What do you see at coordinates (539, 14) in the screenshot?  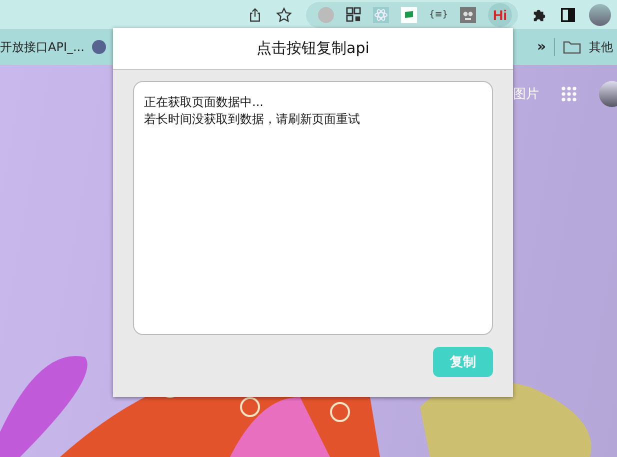 I see `puzzle-icon` at bounding box center [539, 14].